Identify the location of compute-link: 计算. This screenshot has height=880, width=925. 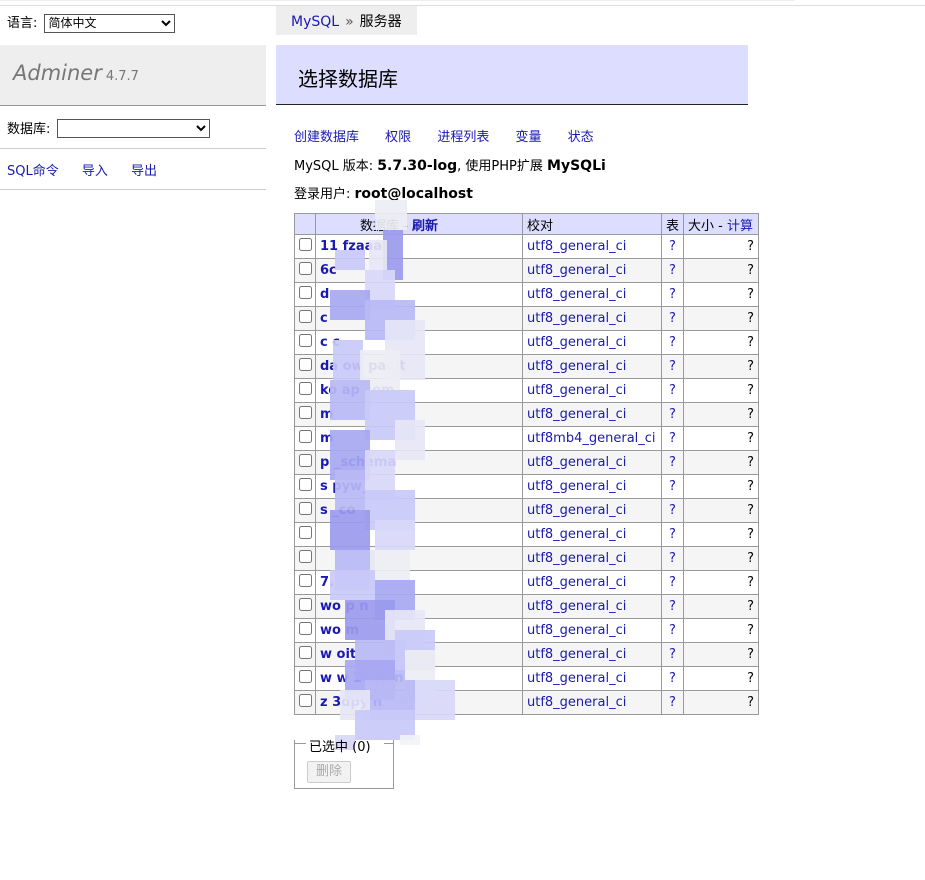
(740, 226).